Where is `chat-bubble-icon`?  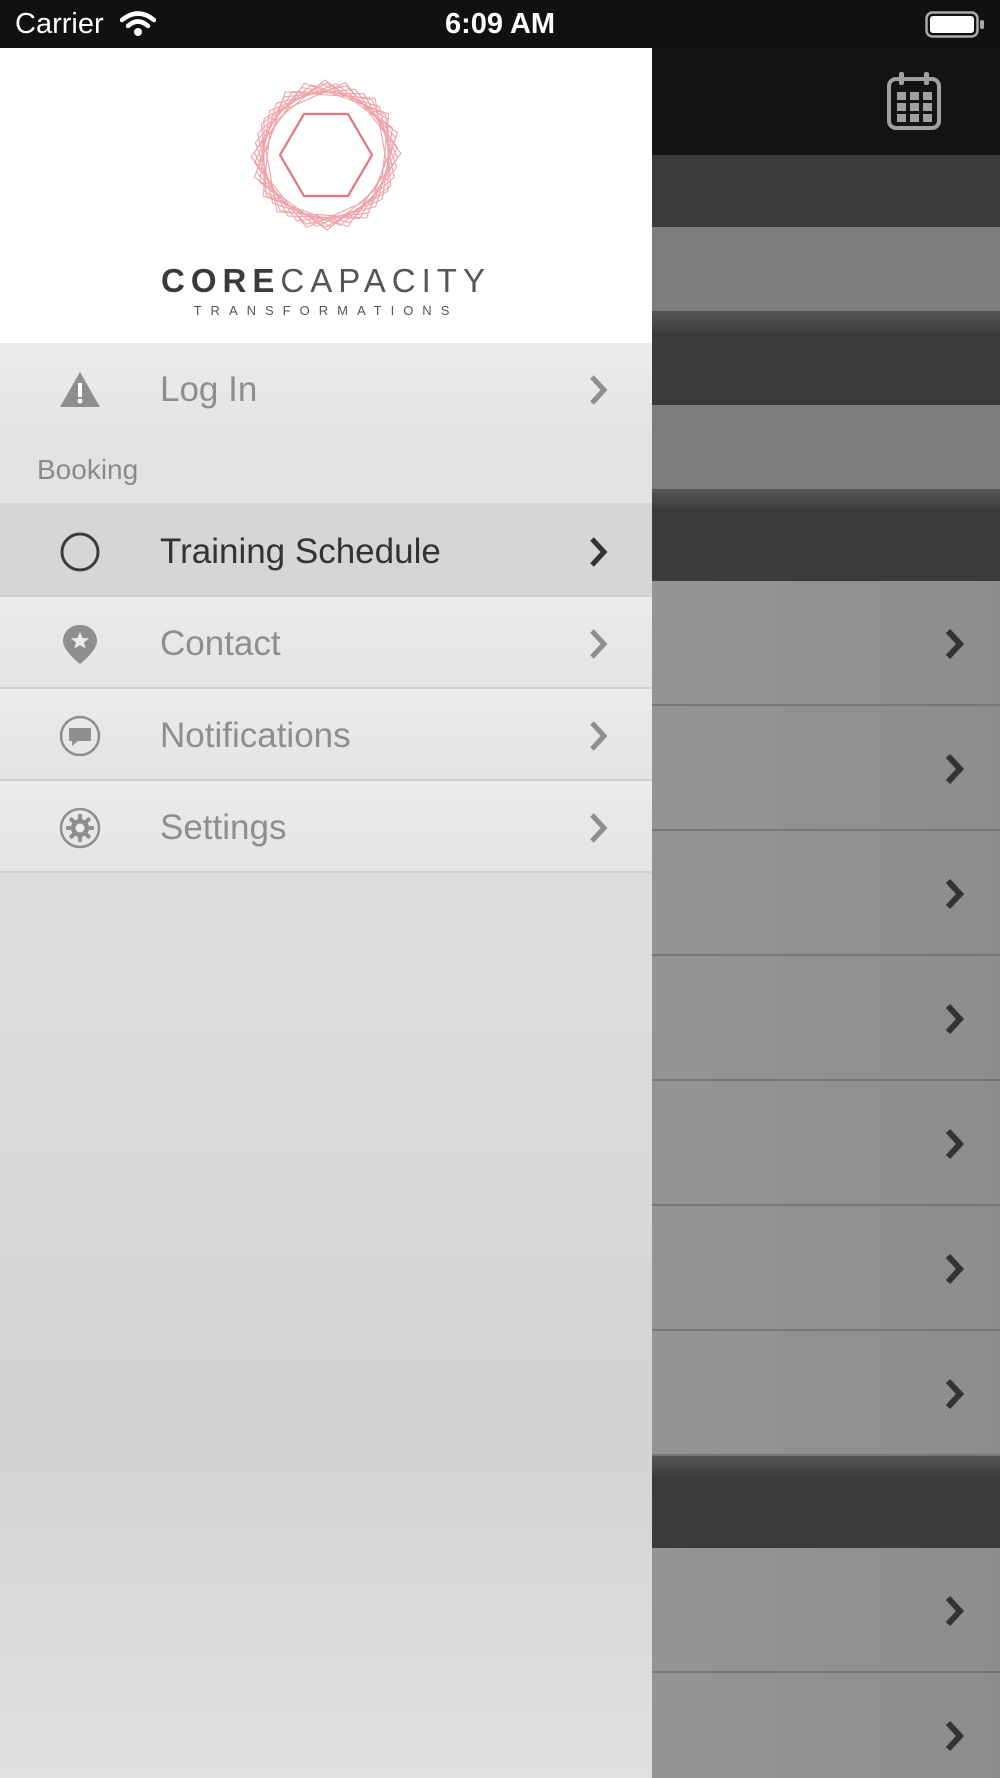 chat-bubble-icon is located at coordinates (80, 736).